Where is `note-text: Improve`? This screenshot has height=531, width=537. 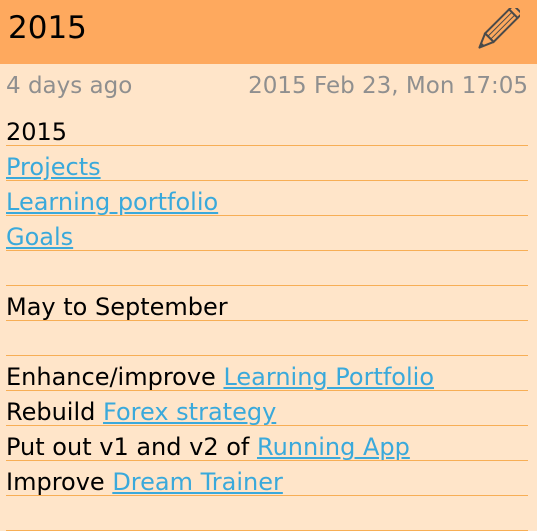
note-text: Improve is located at coordinates (59, 482).